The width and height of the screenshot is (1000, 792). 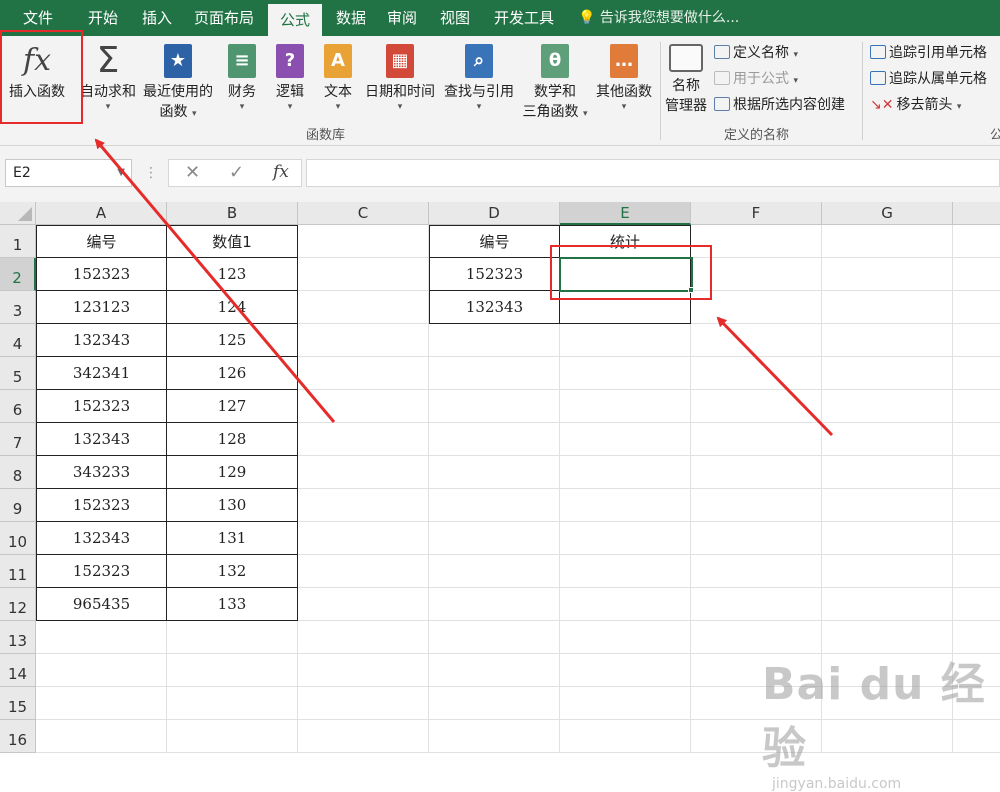 What do you see at coordinates (775, 376) in the screenshot?
I see `arrow-to-target-cell` at bounding box center [775, 376].